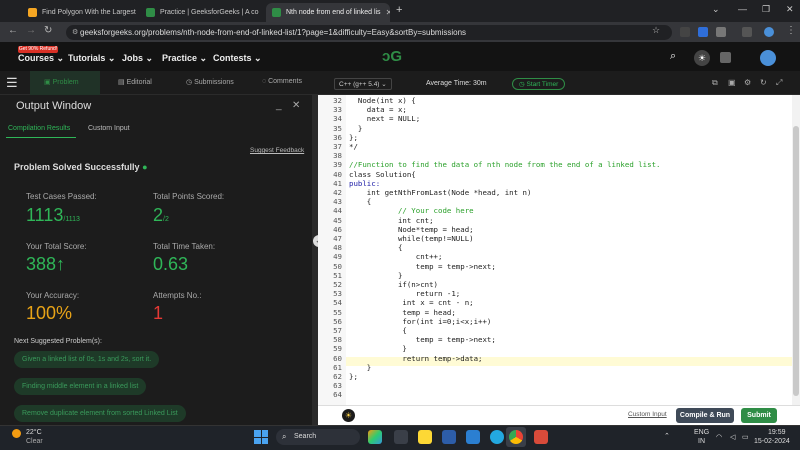 The image size is (800, 450). I want to click on nav-jobs: Jobs ⌄, so click(137, 58).